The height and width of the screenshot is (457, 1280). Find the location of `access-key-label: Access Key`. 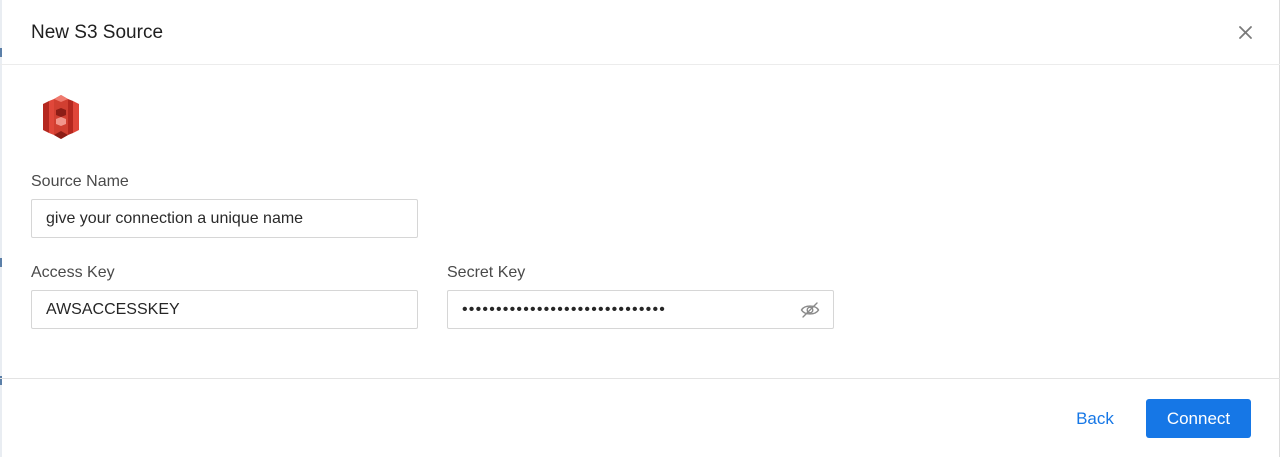

access-key-label: Access Key is located at coordinates (73, 272).